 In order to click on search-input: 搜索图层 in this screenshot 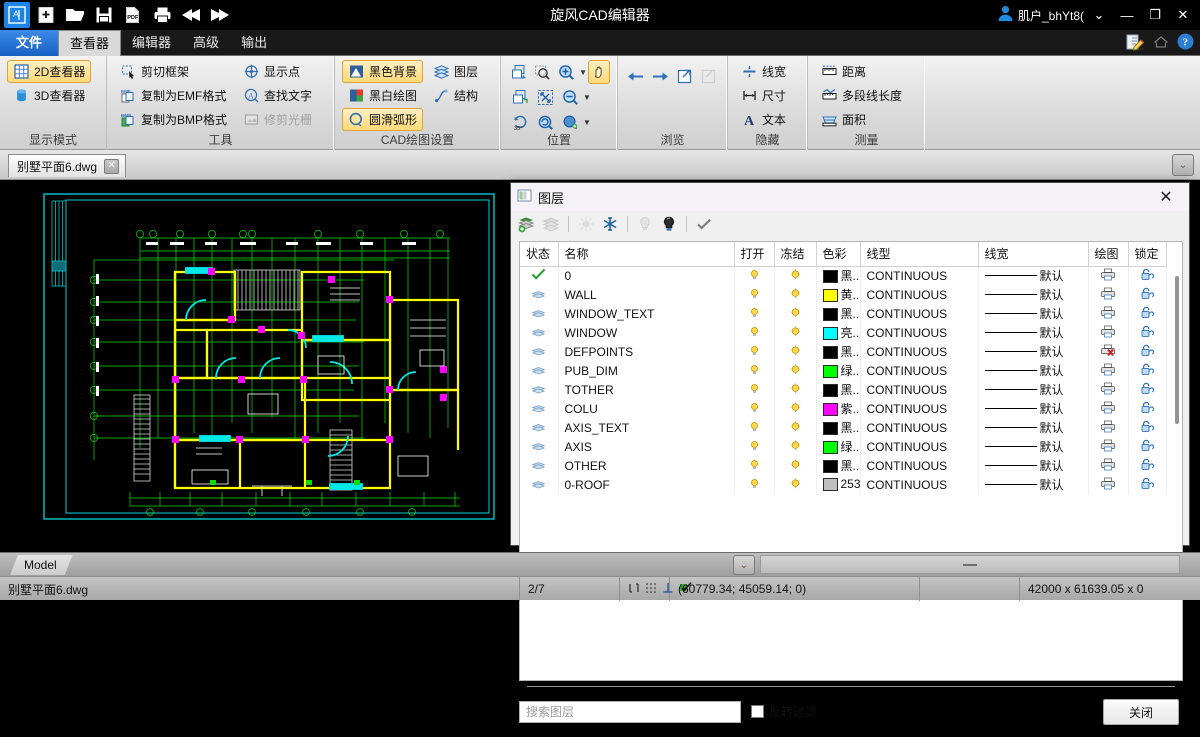, I will do `click(630, 712)`.